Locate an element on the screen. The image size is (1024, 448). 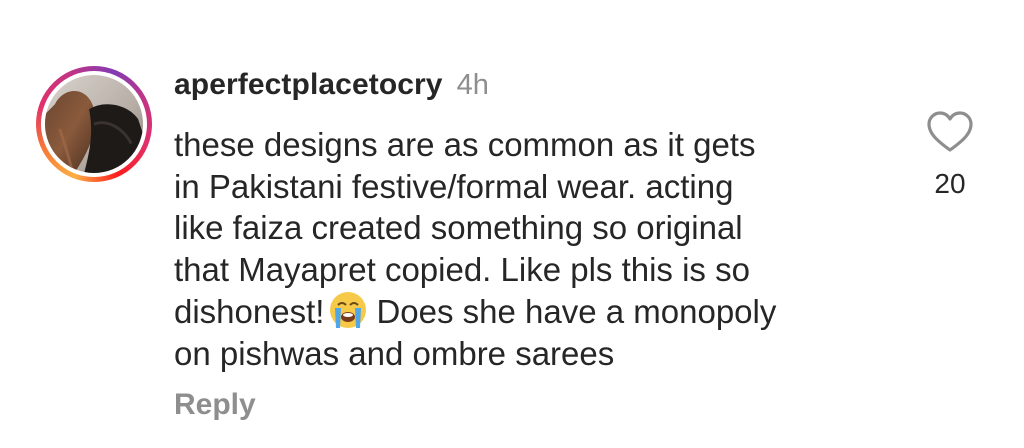
loudly-crying-face-icon is located at coordinates (348, 310).